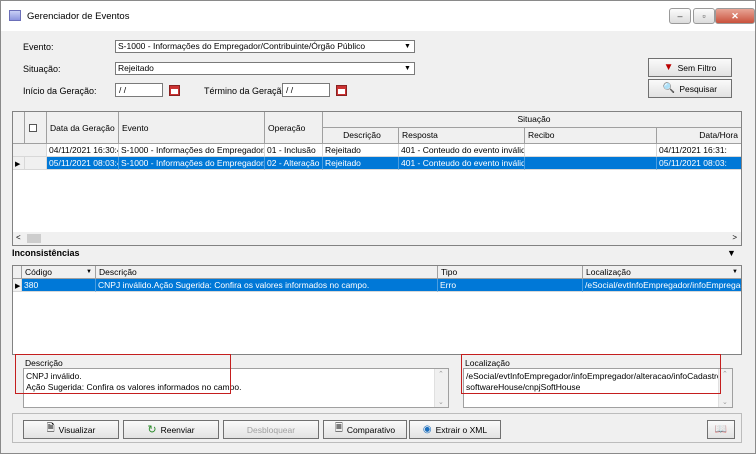 This screenshot has height=454, width=756. Describe the element at coordinates (699, 163) in the screenshot. I see `table-cell: 05/11/2021 08:03:` at that location.